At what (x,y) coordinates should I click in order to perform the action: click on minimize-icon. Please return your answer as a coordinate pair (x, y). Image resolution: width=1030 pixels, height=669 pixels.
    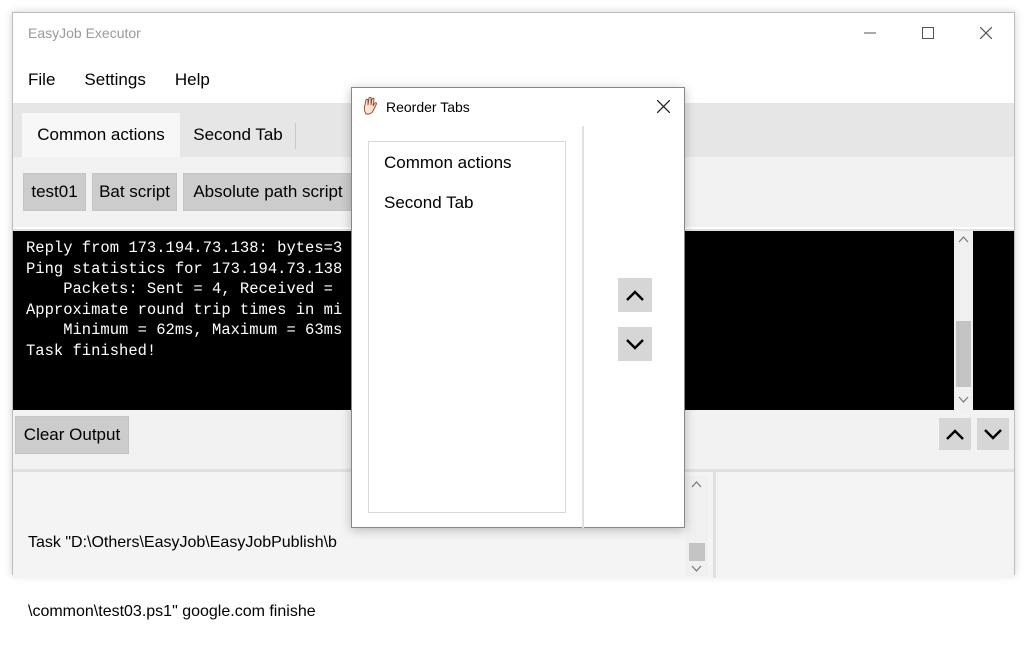
    Looking at the image, I should click on (870, 33).